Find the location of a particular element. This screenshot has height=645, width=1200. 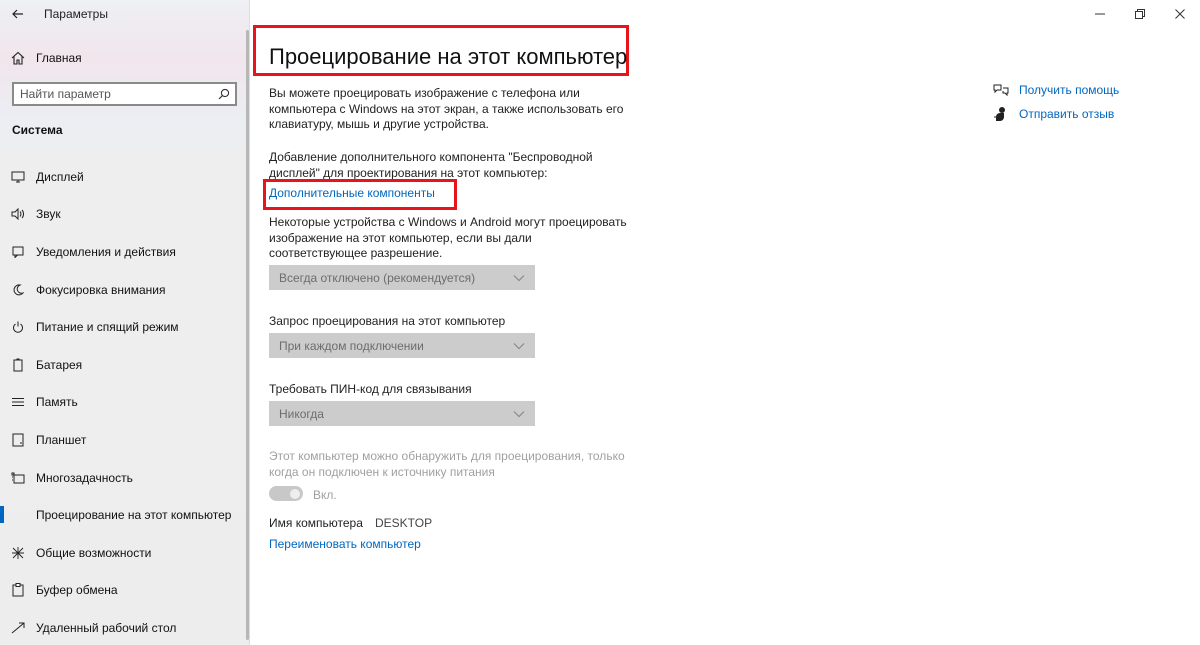

chat-help-icon is located at coordinates (1006, 90).